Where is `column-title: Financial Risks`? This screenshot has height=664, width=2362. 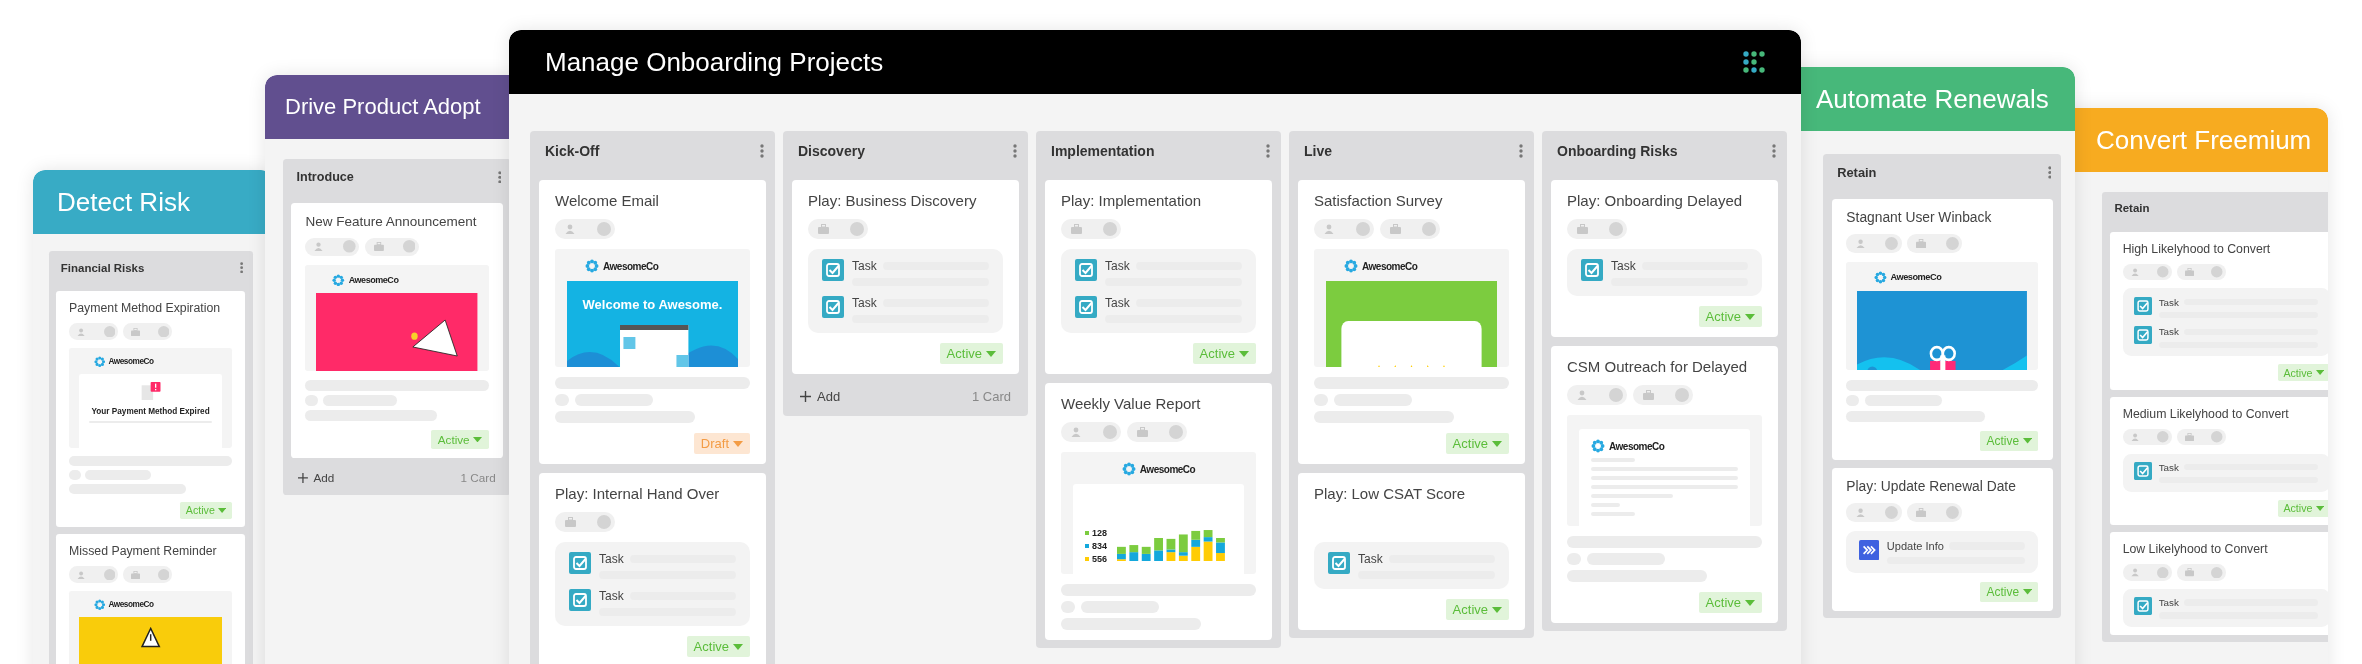 column-title: Financial Risks is located at coordinates (102, 267).